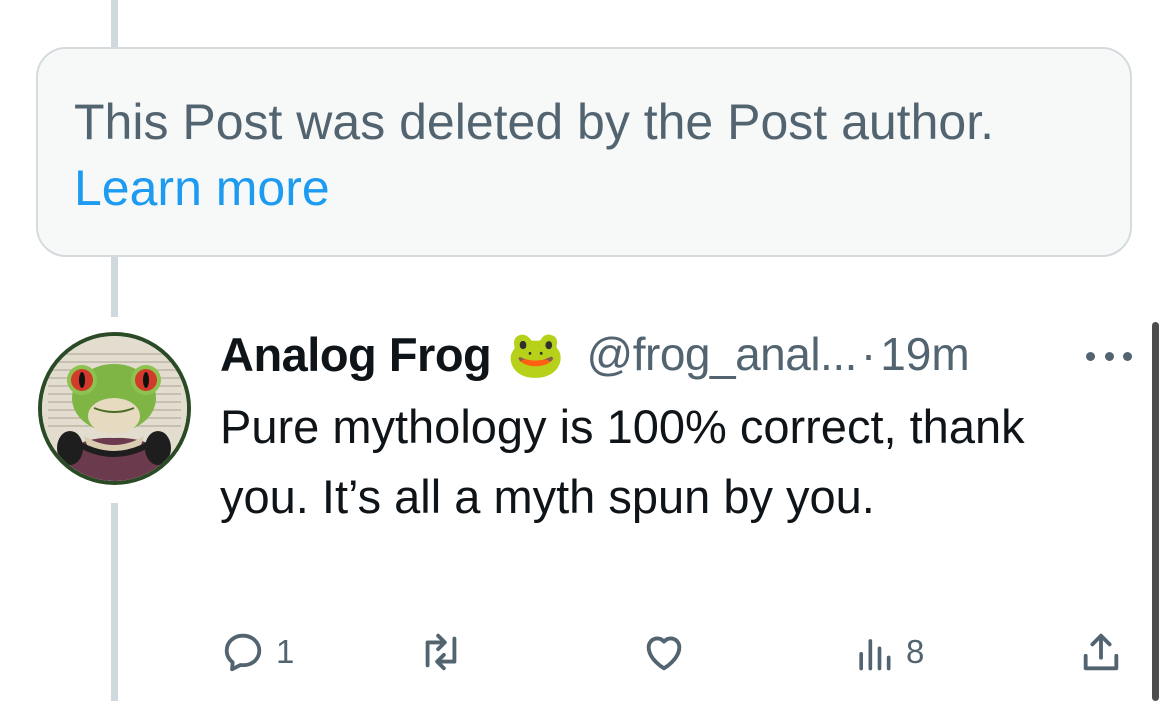  What do you see at coordinates (924, 354) in the screenshot?
I see `post-timestamp: 19m` at bounding box center [924, 354].